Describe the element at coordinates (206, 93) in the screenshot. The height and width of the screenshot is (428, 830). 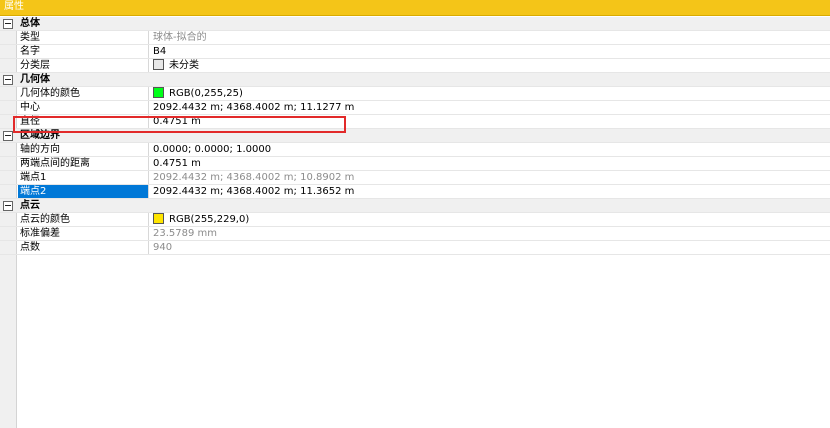
I see `geometry-color-text: RGB(0,255,25)` at that location.